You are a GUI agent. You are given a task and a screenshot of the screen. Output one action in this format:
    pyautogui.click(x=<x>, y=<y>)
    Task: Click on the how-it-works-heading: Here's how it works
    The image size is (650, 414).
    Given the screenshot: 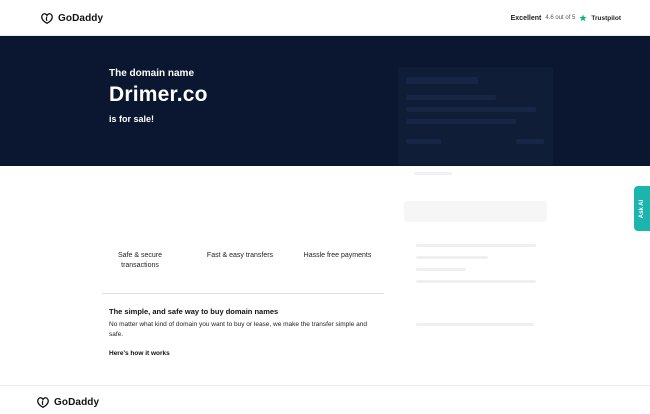 What is the action you would take?
    pyautogui.click(x=139, y=353)
    